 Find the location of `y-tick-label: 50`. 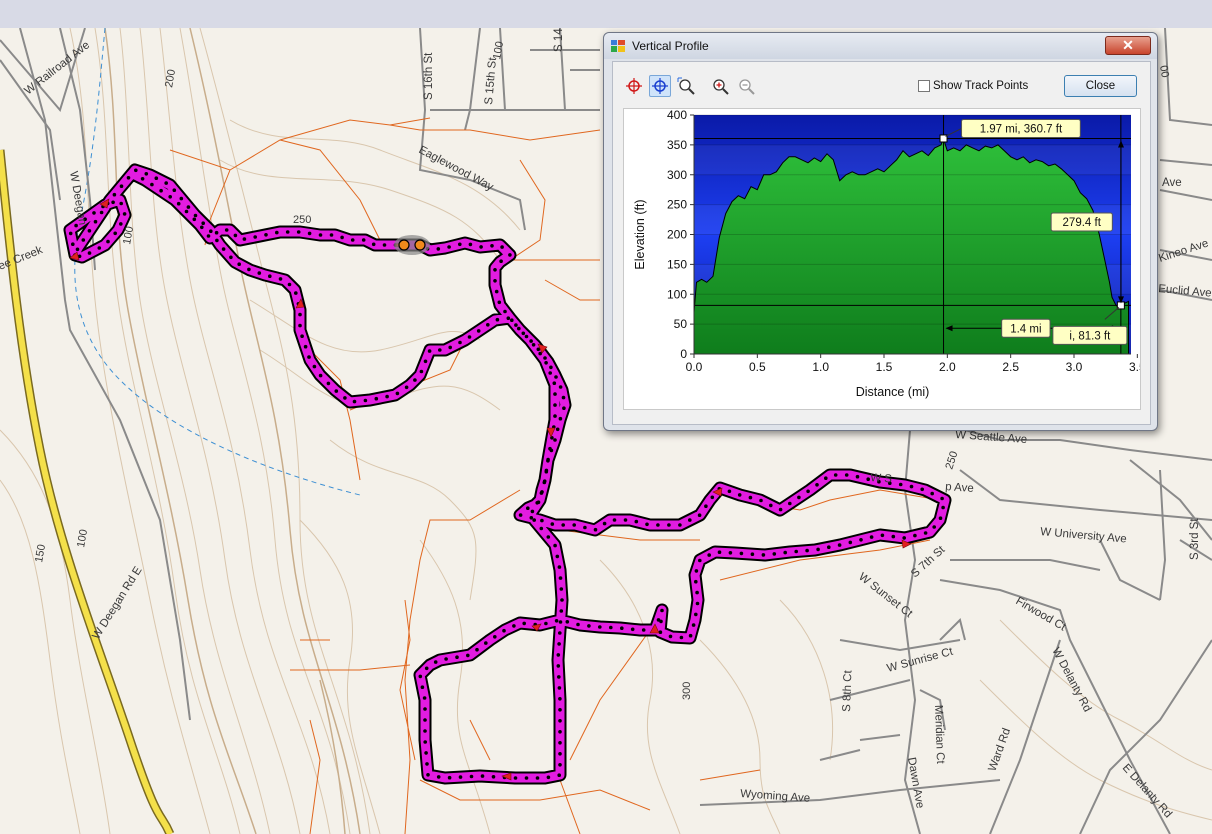

y-tick-label: 50 is located at coordinates (681, 324).